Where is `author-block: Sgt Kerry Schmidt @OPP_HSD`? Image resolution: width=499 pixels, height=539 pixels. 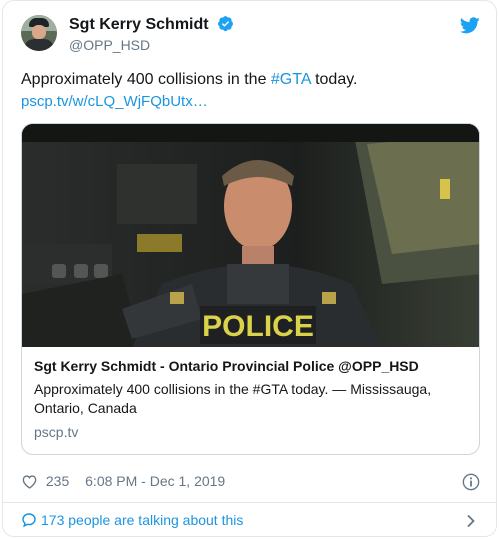
author-block: Sgt Kerry Schmidt @OPP_HSD is located at coordinates (151, 34).